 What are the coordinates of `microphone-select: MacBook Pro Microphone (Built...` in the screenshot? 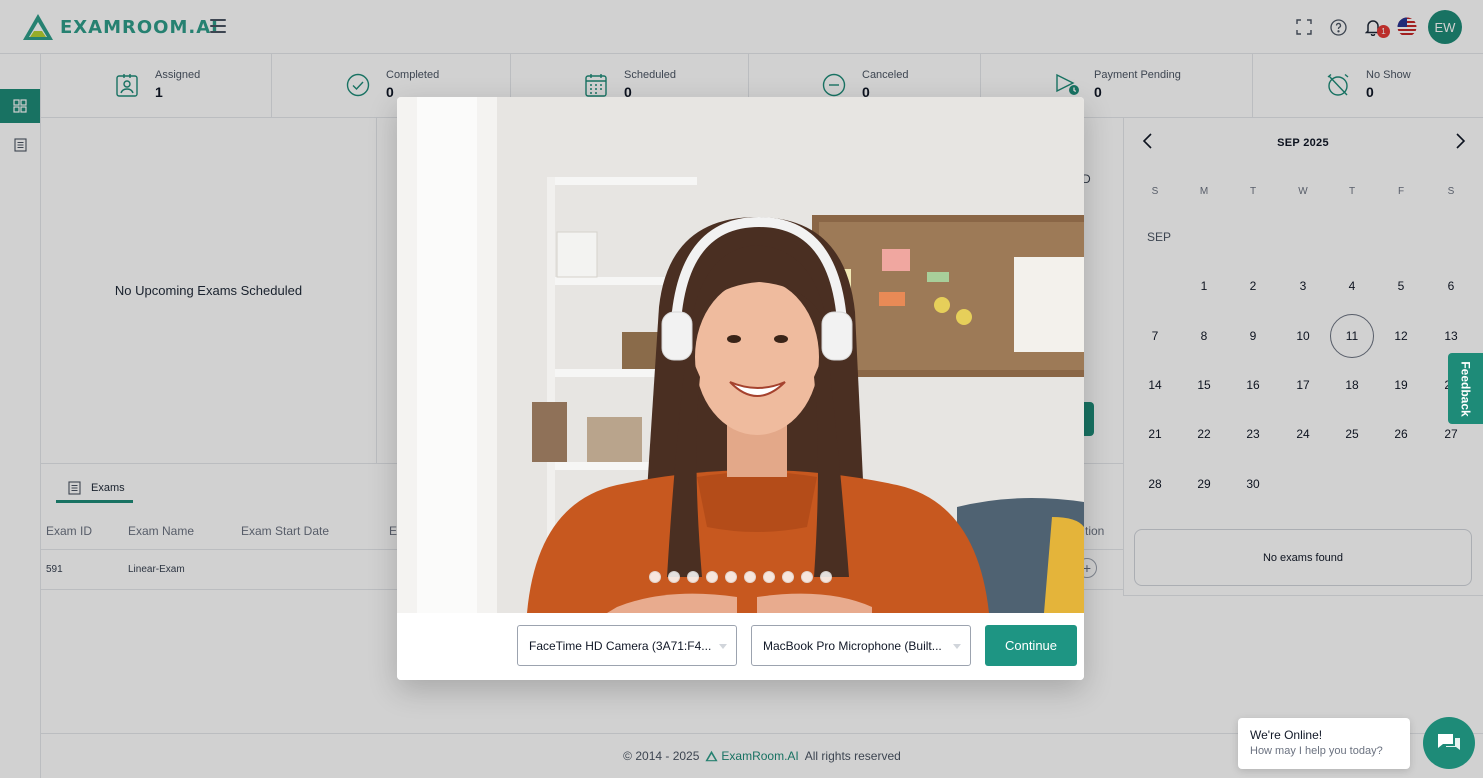 It's located at (861, 645).